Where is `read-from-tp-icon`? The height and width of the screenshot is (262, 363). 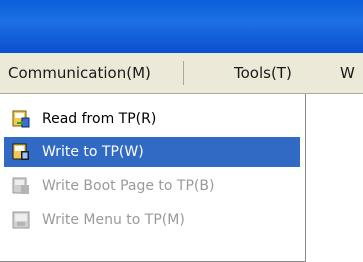 read-from-tp-icon is located at coordinates (21, 119).